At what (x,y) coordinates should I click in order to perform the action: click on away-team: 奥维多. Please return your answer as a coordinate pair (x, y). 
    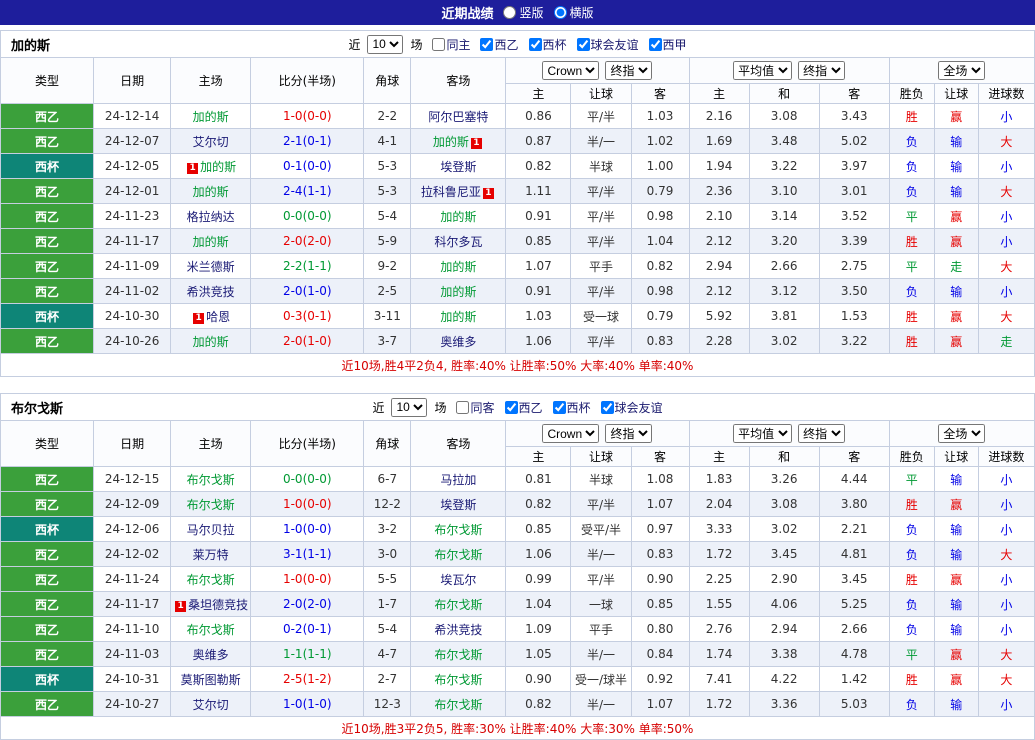
    Looking at the image, I should click on (458, 342).